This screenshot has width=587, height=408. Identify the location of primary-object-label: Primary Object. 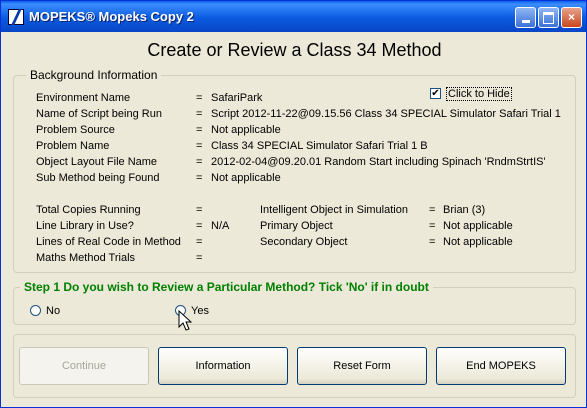
(296, 226).